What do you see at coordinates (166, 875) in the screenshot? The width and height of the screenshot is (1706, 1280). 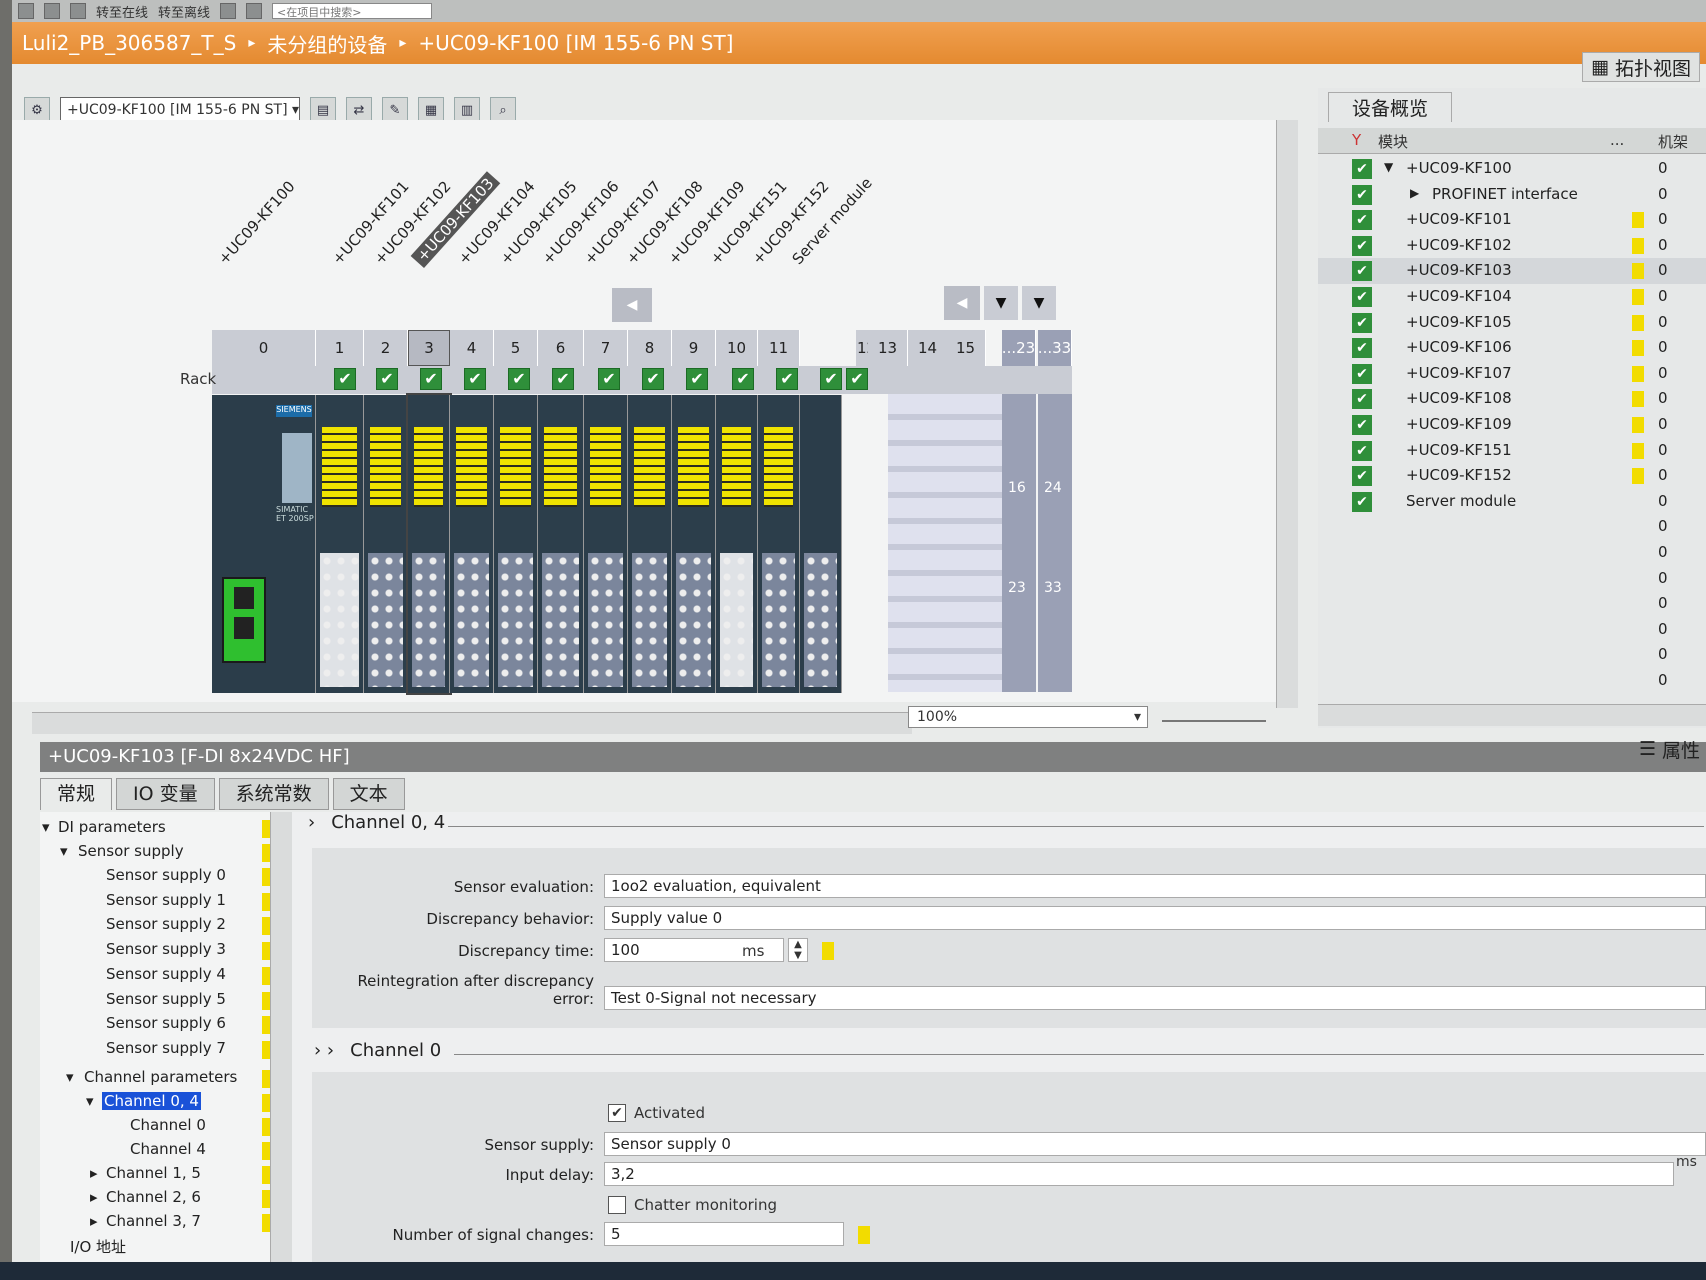 I see `tree-sensor-supply-item: Sensor supply 0` at bounding box center [166, 875].